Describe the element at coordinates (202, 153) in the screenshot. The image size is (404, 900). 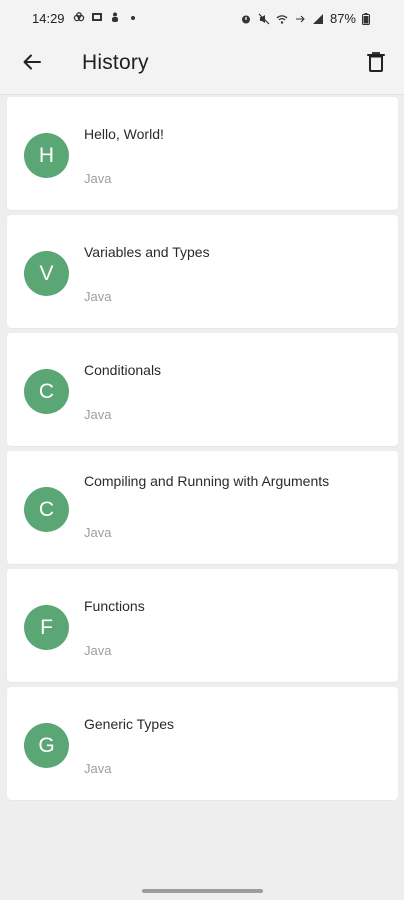
I see `history-card: H Hello, World! Java` at that location.